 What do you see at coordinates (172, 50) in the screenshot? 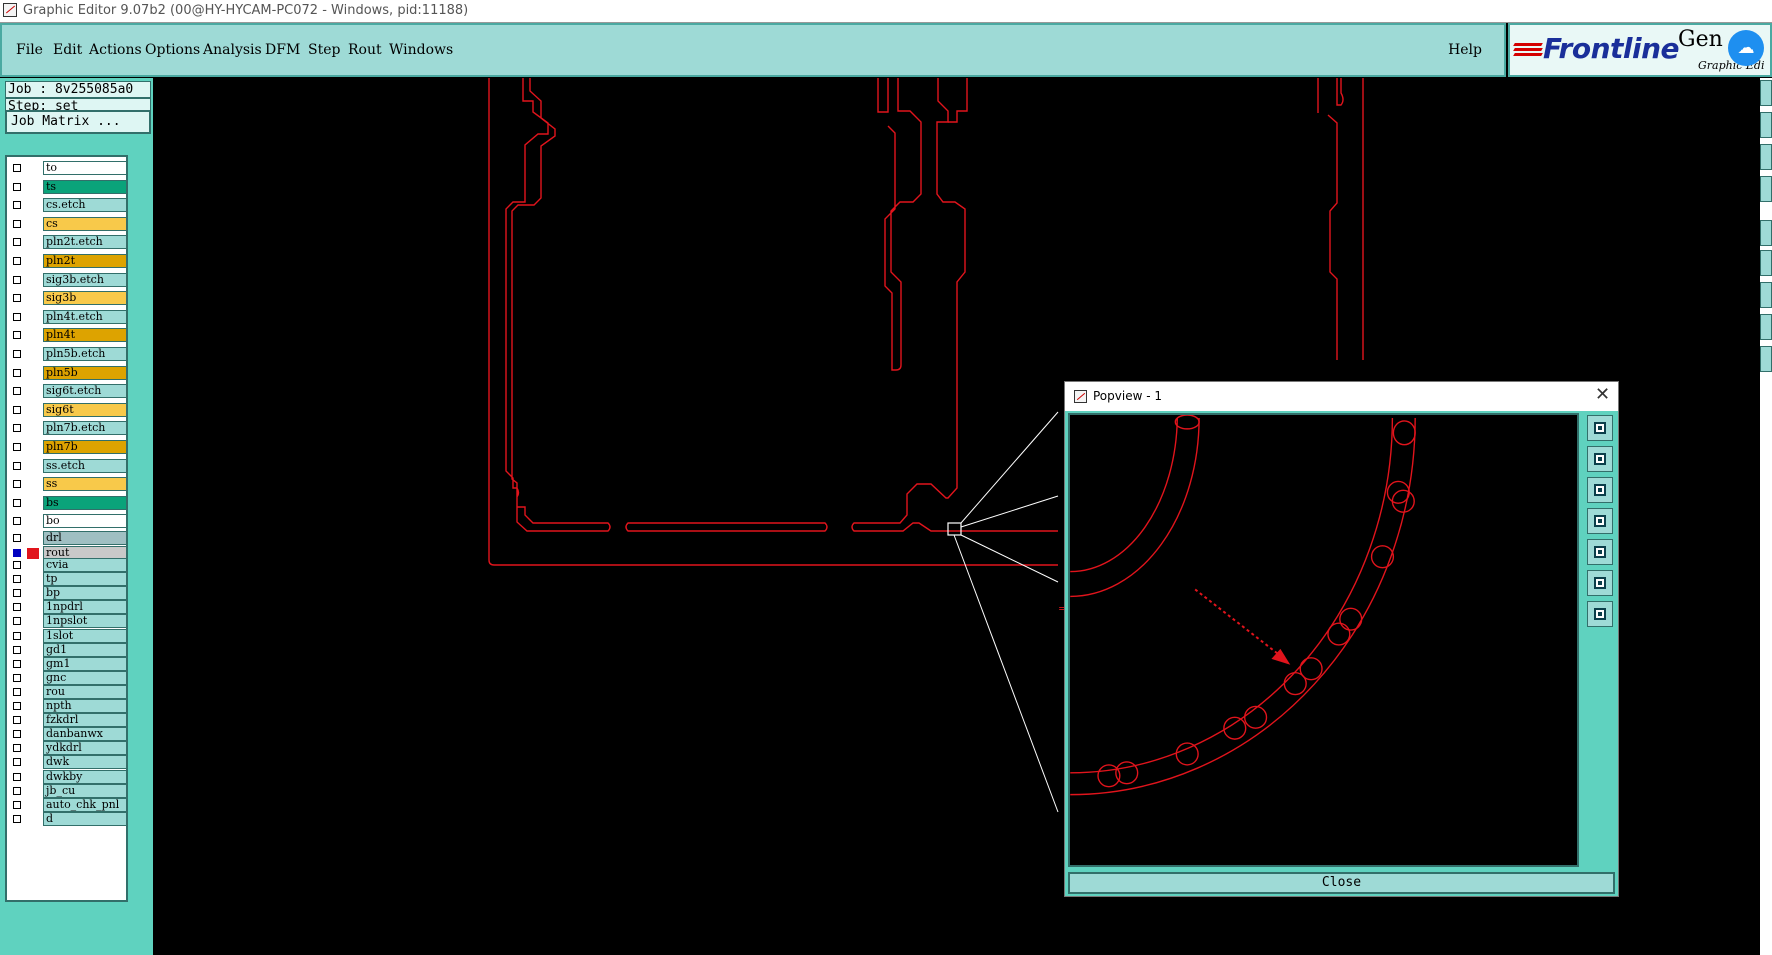
I see `menu-options: Options` at bounding box center [172, 50].